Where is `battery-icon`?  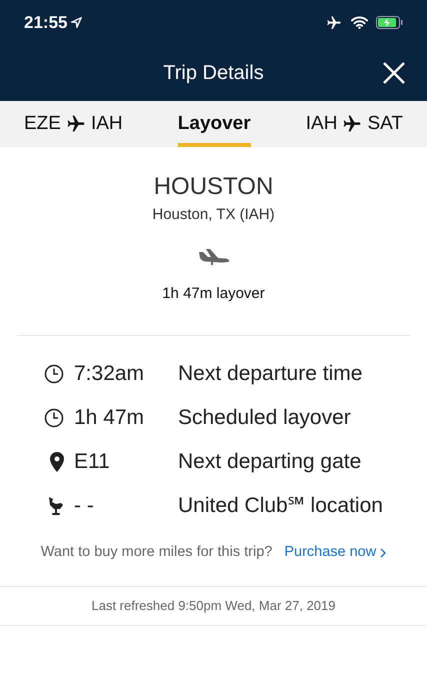
battery-icon is located at coordinates (389, 22).